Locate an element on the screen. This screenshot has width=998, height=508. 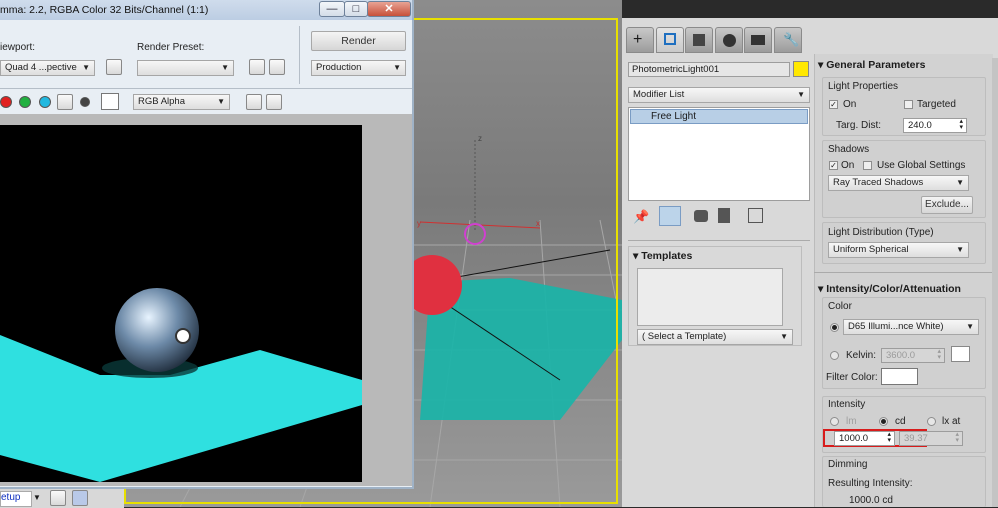
cd-radio is located at coordinates (883, 421).